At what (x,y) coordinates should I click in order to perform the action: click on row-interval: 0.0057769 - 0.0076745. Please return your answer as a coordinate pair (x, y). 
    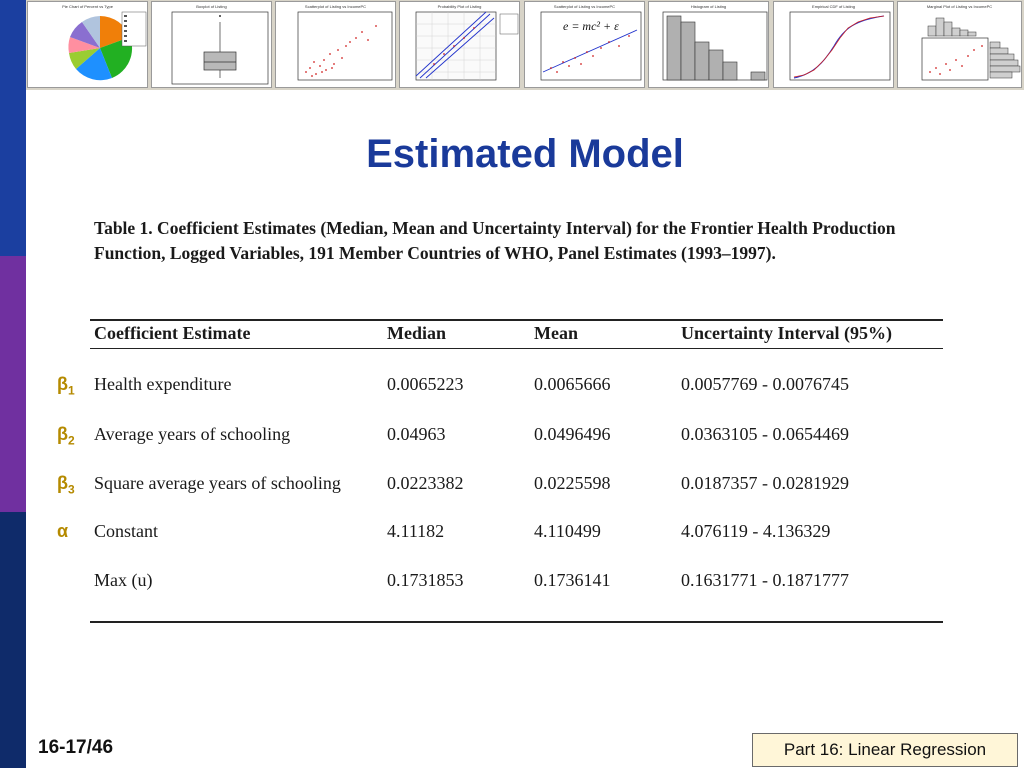
    Looking at the image, I should click on (765, 384).